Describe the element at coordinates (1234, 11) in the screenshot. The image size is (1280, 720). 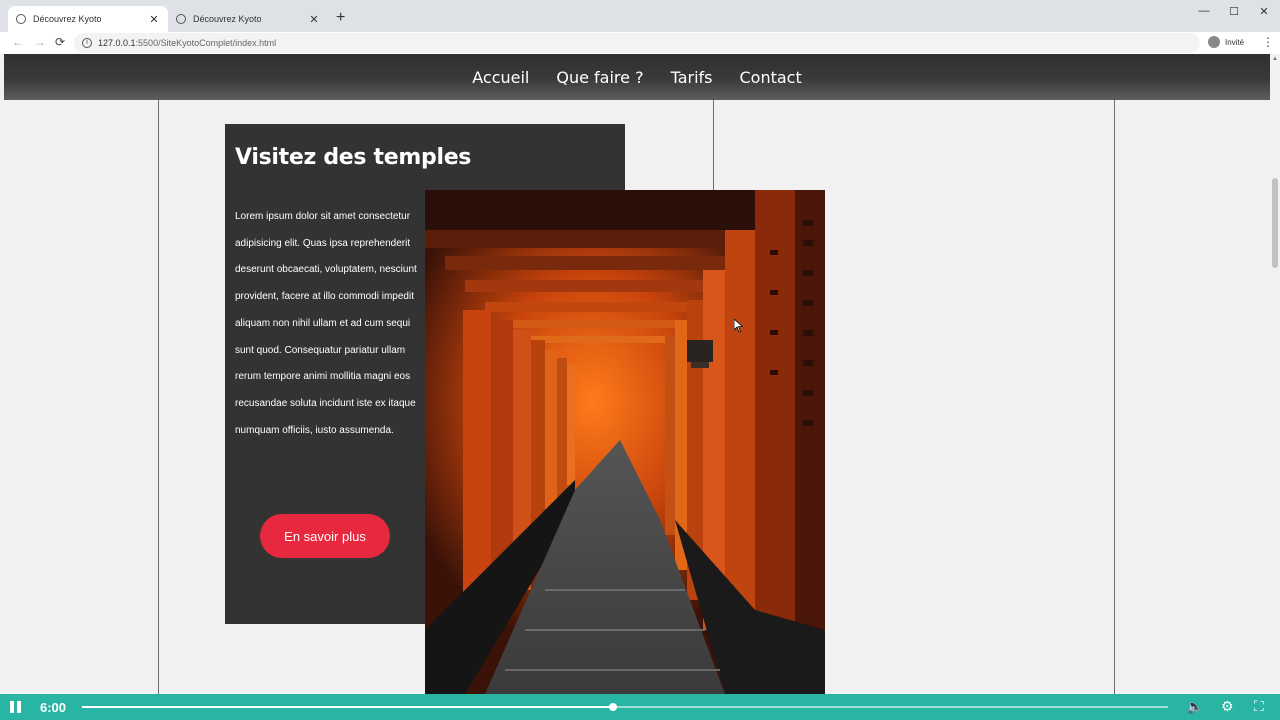
I see `maximize-icon: ☐` at that location.